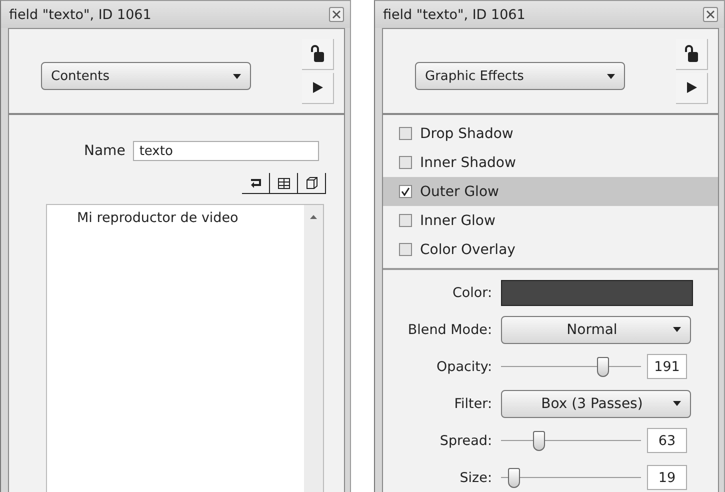  What do you see at coordinates (468, 162) in the screenshot?
I see `effect-label: Inner Shadow` at bounding box center [468, 162].